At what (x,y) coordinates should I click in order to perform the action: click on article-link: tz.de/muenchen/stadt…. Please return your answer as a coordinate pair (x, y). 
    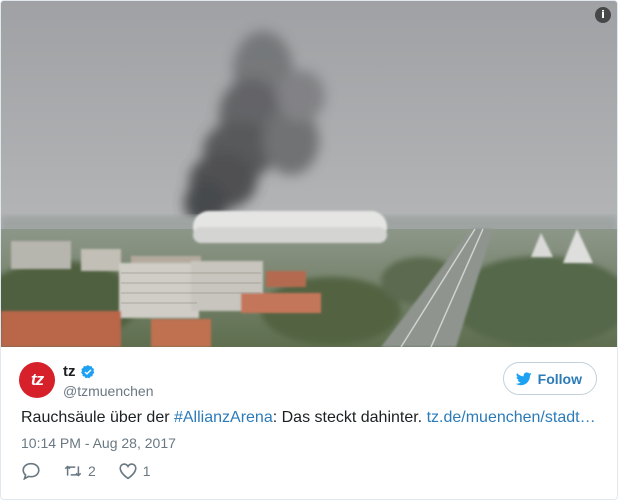
    Looking at the image, I should click on (511, 417).